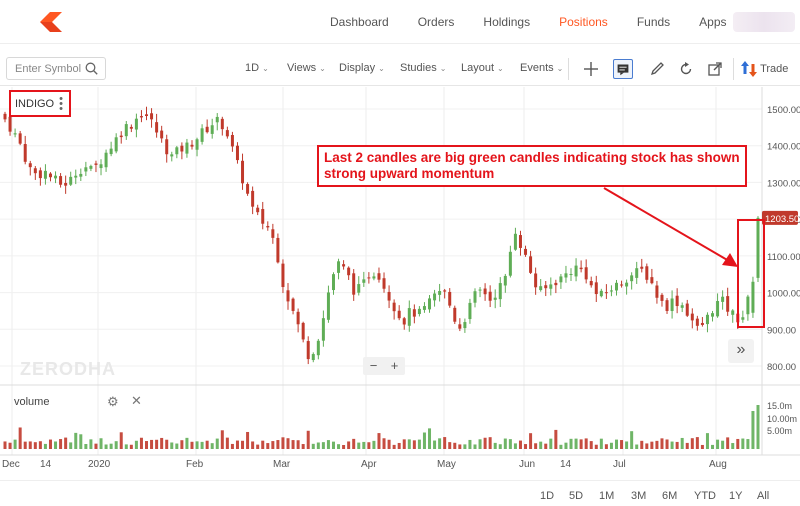 The width and height of the screenshot is (800, 506). I want to click on menu-display: Display ⌄, so click(362, 68).